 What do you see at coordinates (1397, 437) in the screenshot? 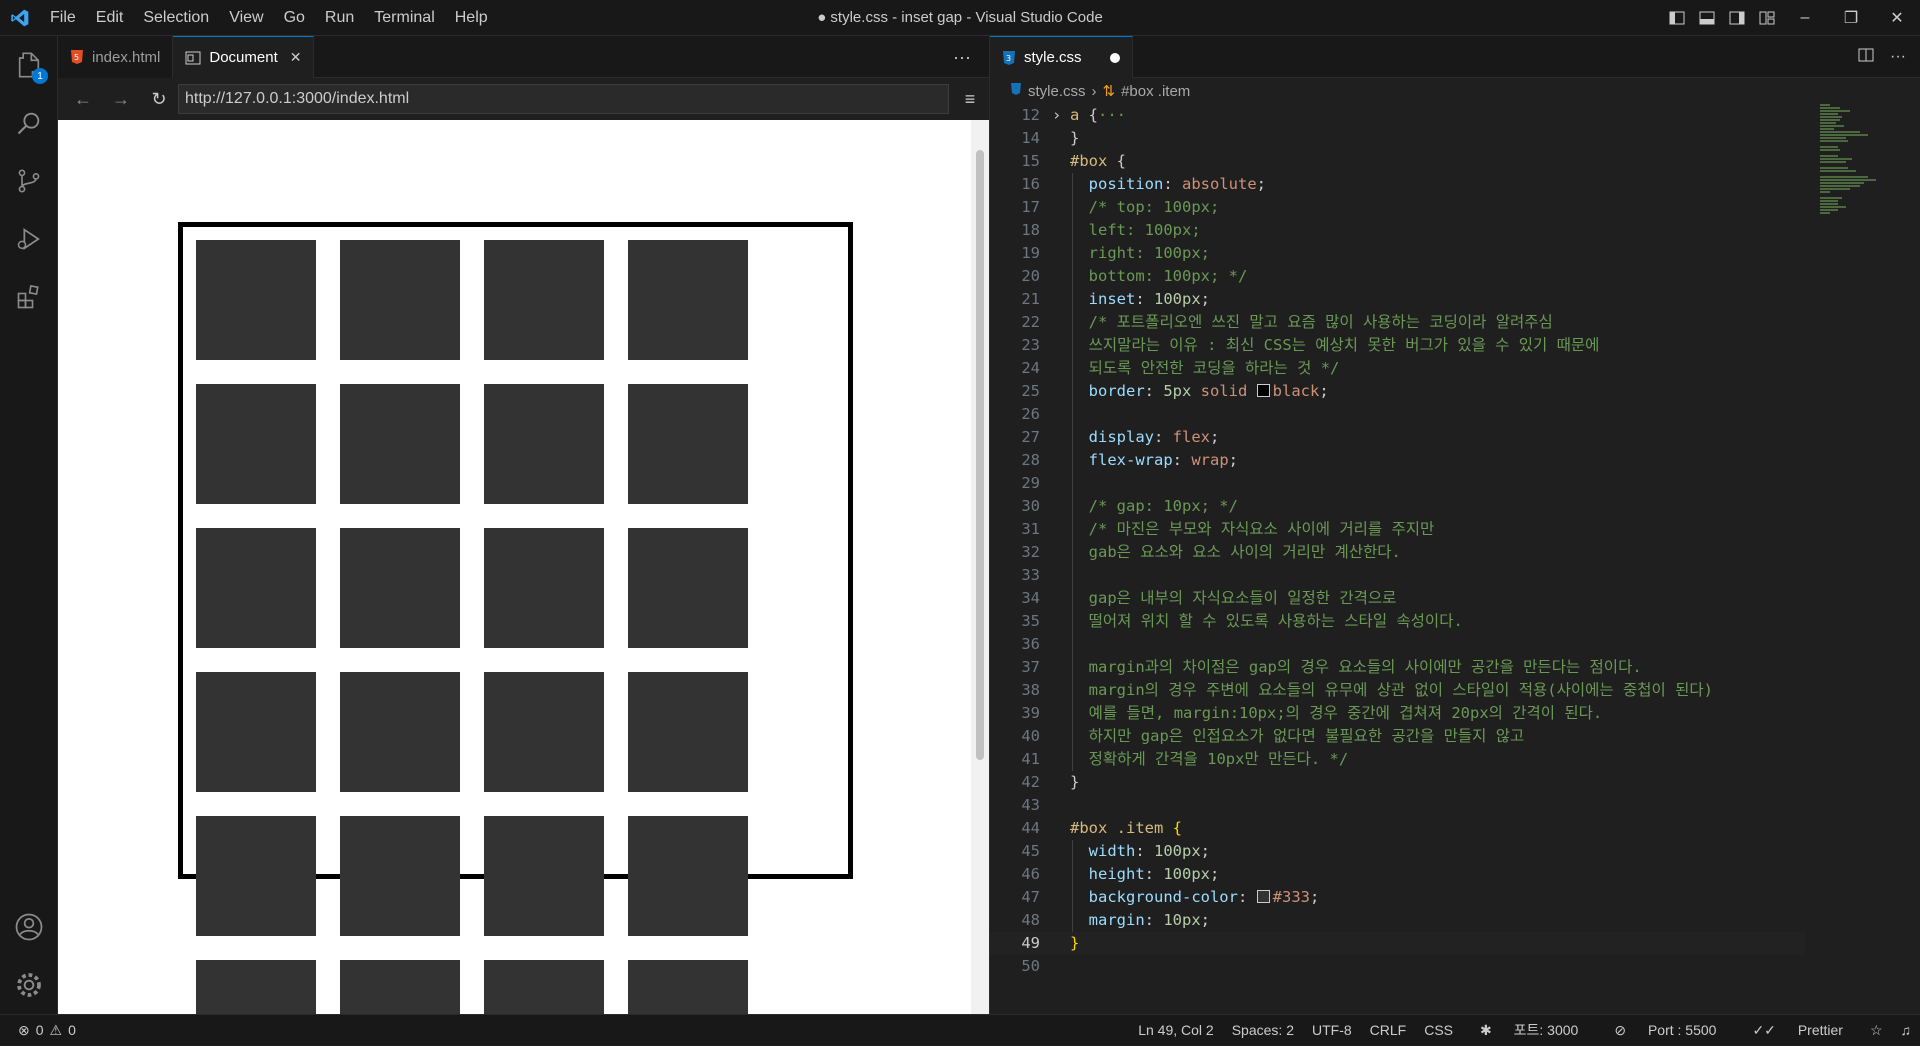
I see `code-line: 27 display: flex;` at bounding box center [1397, 437].